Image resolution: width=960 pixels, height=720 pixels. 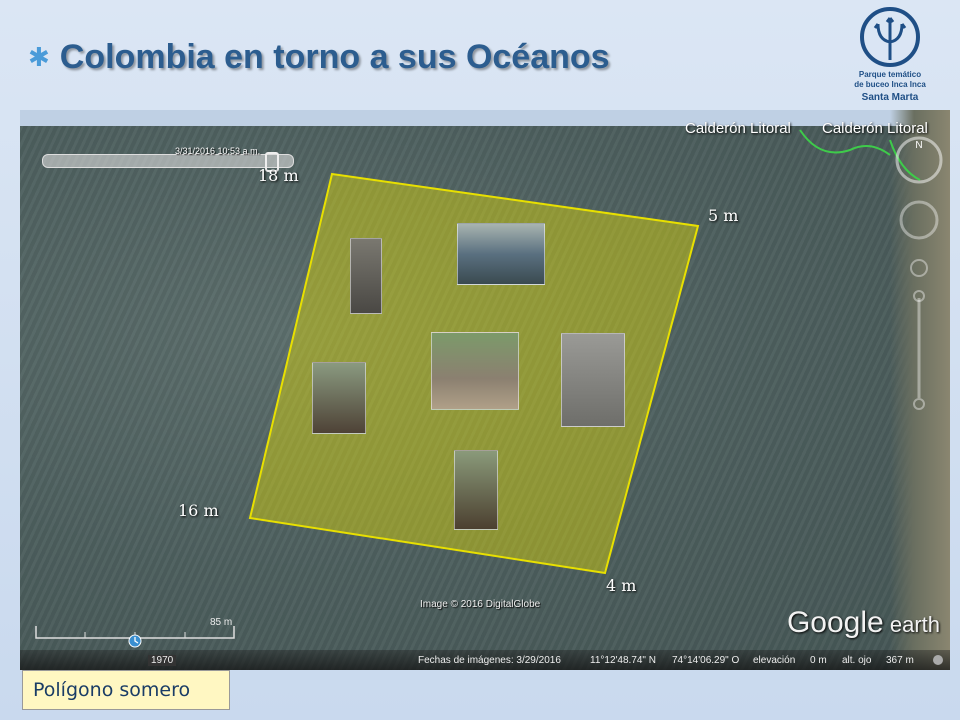 I want to click on caption-box: Polígono somero, so click(x=126, y=690).